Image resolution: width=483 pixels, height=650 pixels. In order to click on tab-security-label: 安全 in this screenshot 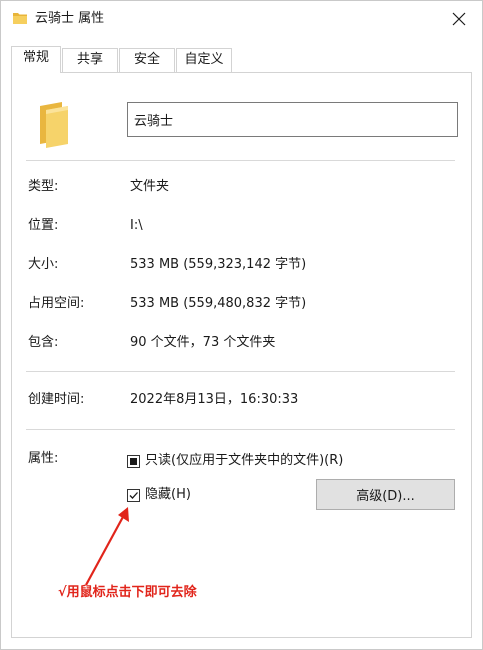, I will do `click(146, 59)`.